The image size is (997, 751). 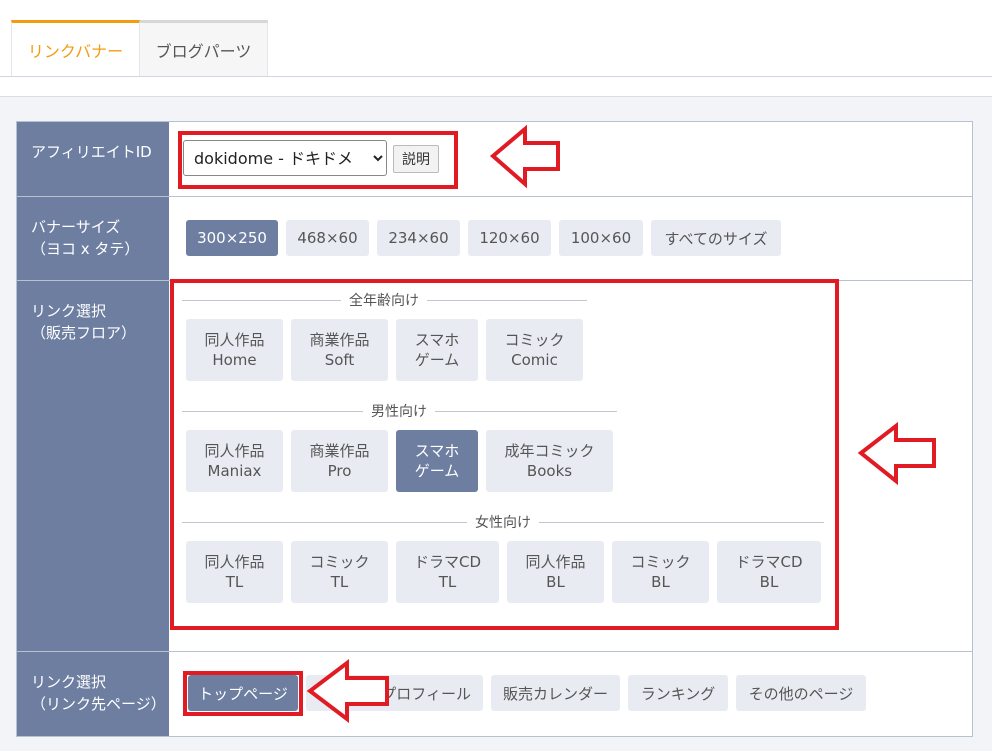 I want to click on tab-link-banner: リンクバナー, so click(x=75, y=48).